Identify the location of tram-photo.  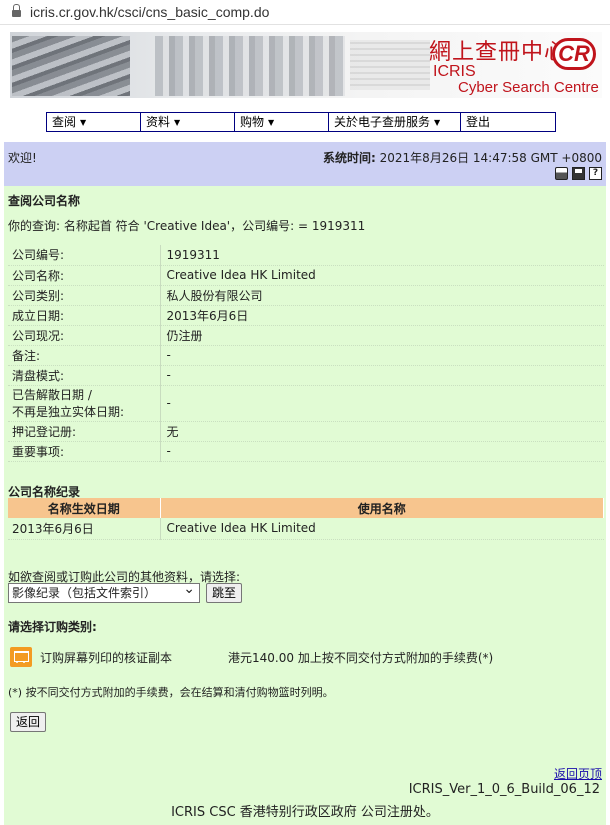
(71, 66).